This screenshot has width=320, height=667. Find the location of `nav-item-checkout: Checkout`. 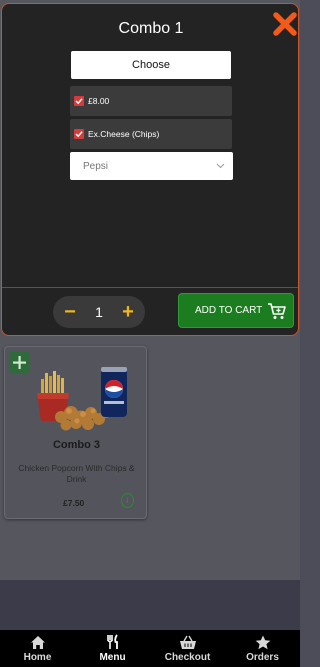

nav-item-checkout: Checkout is located at coordinates (187, 648).